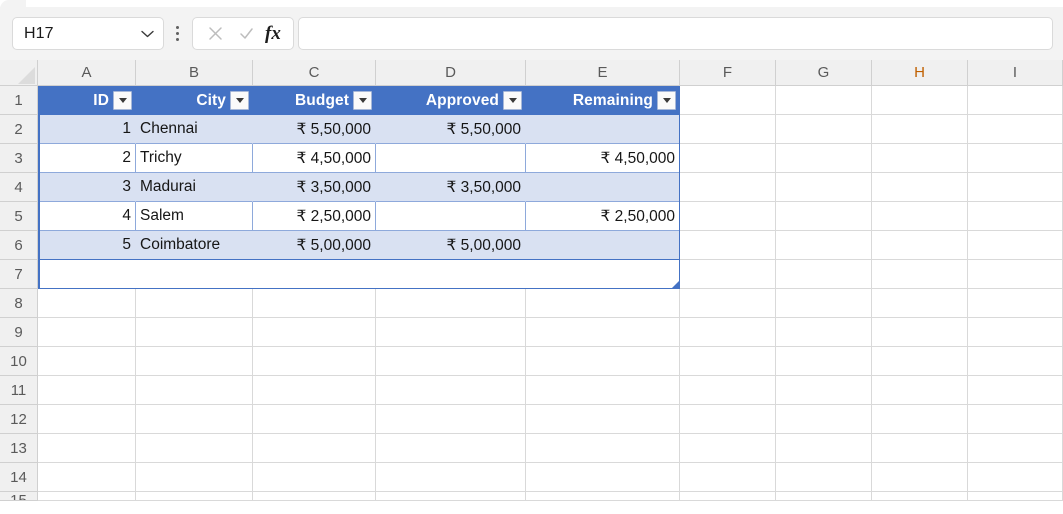 The height and width of the screenshot is (514, 1063). Describe the element at coordinates (451, 100) in the screenshot. I see `cell-D1: Approved` at that location.